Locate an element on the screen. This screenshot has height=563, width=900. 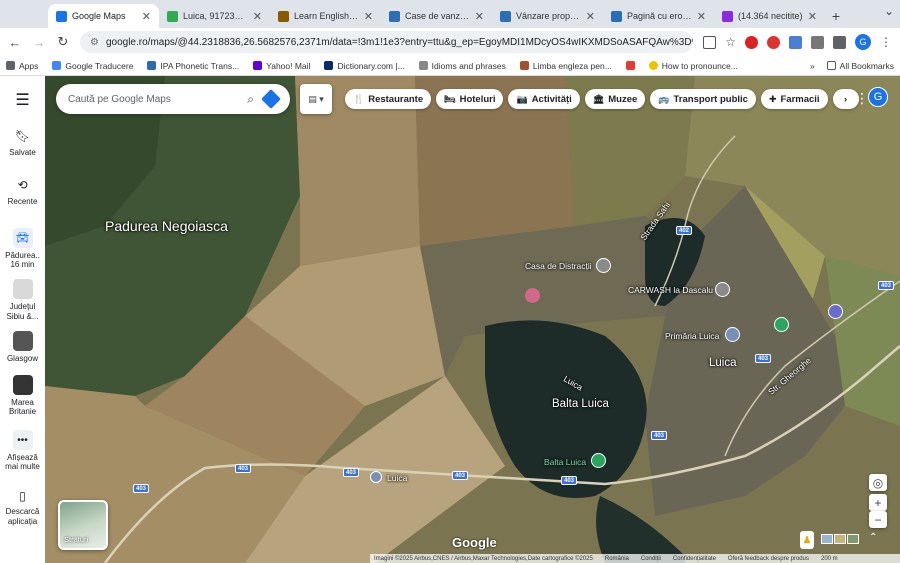
bookmarks-right: » All Bookmarks is located at coordinates (852, 66).